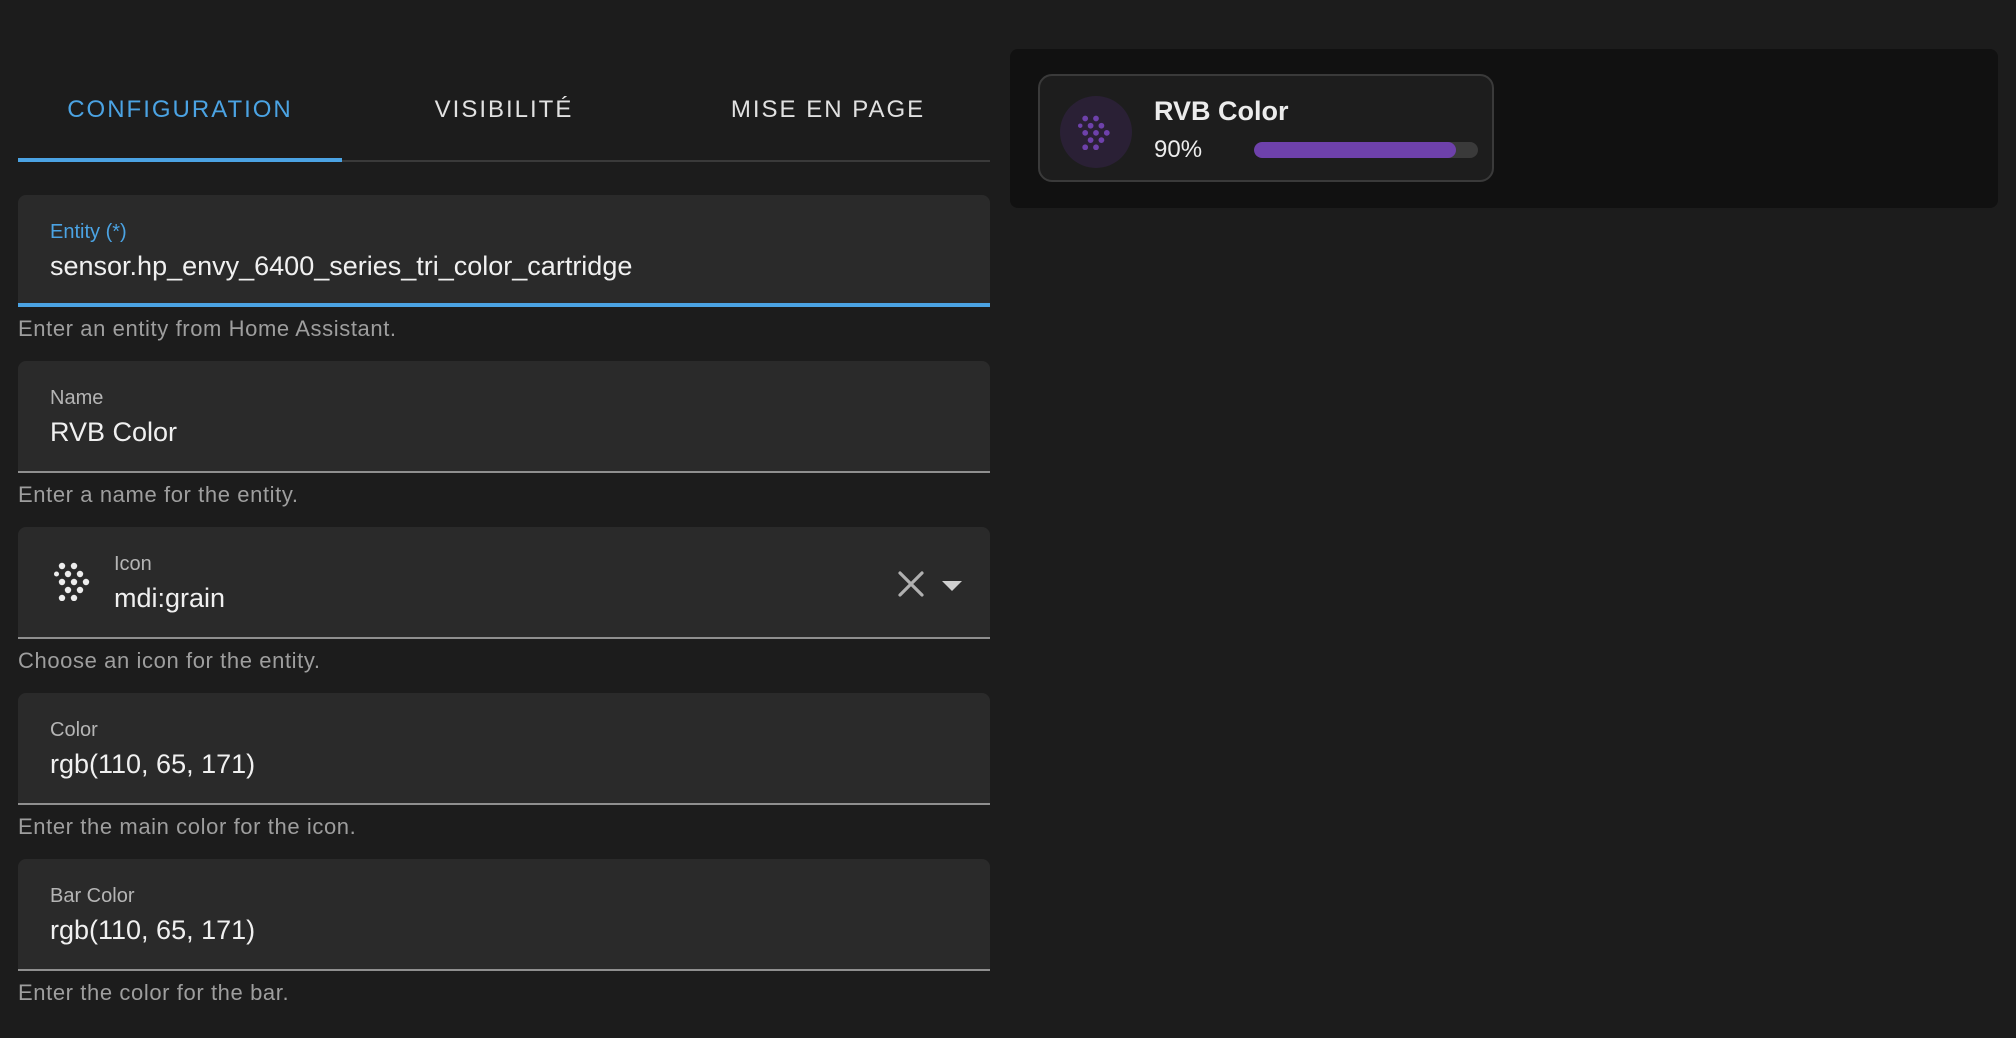 The height and width of the screenshot is (1038, 2016). What do you see at coordinates (152, 930) in the screenshot?
I see `bar-color-field-value: rgb(110, 65, 171)` at bounding box center [152, 930].